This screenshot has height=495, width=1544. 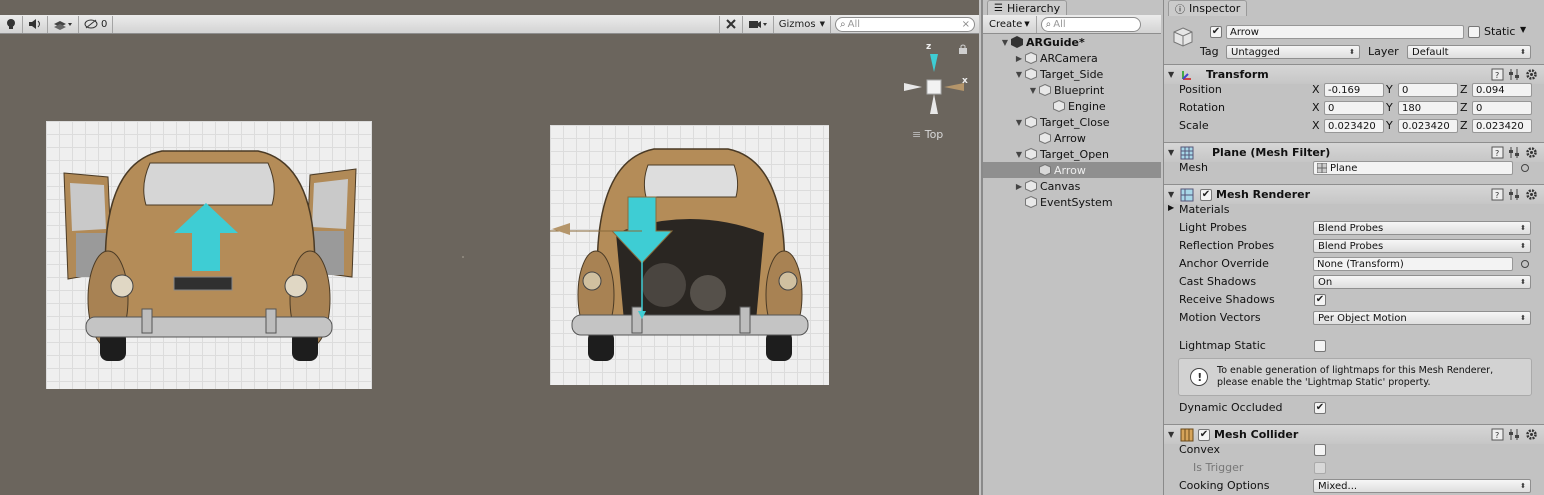 What do you see at coordinates (1502, 108) in the screenshot?
I see `rotation-z-field: 0` at bounding box center [1502, 108].